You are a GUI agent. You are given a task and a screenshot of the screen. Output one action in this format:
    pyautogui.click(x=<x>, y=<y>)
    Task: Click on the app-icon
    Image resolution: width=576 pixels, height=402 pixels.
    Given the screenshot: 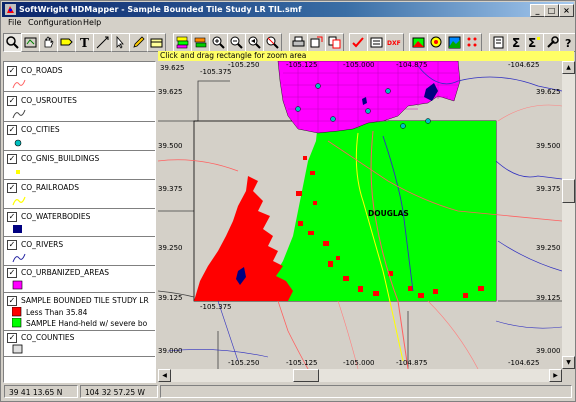 What is the action you would take?
    pyautogui.click(x=10, y=9)
    